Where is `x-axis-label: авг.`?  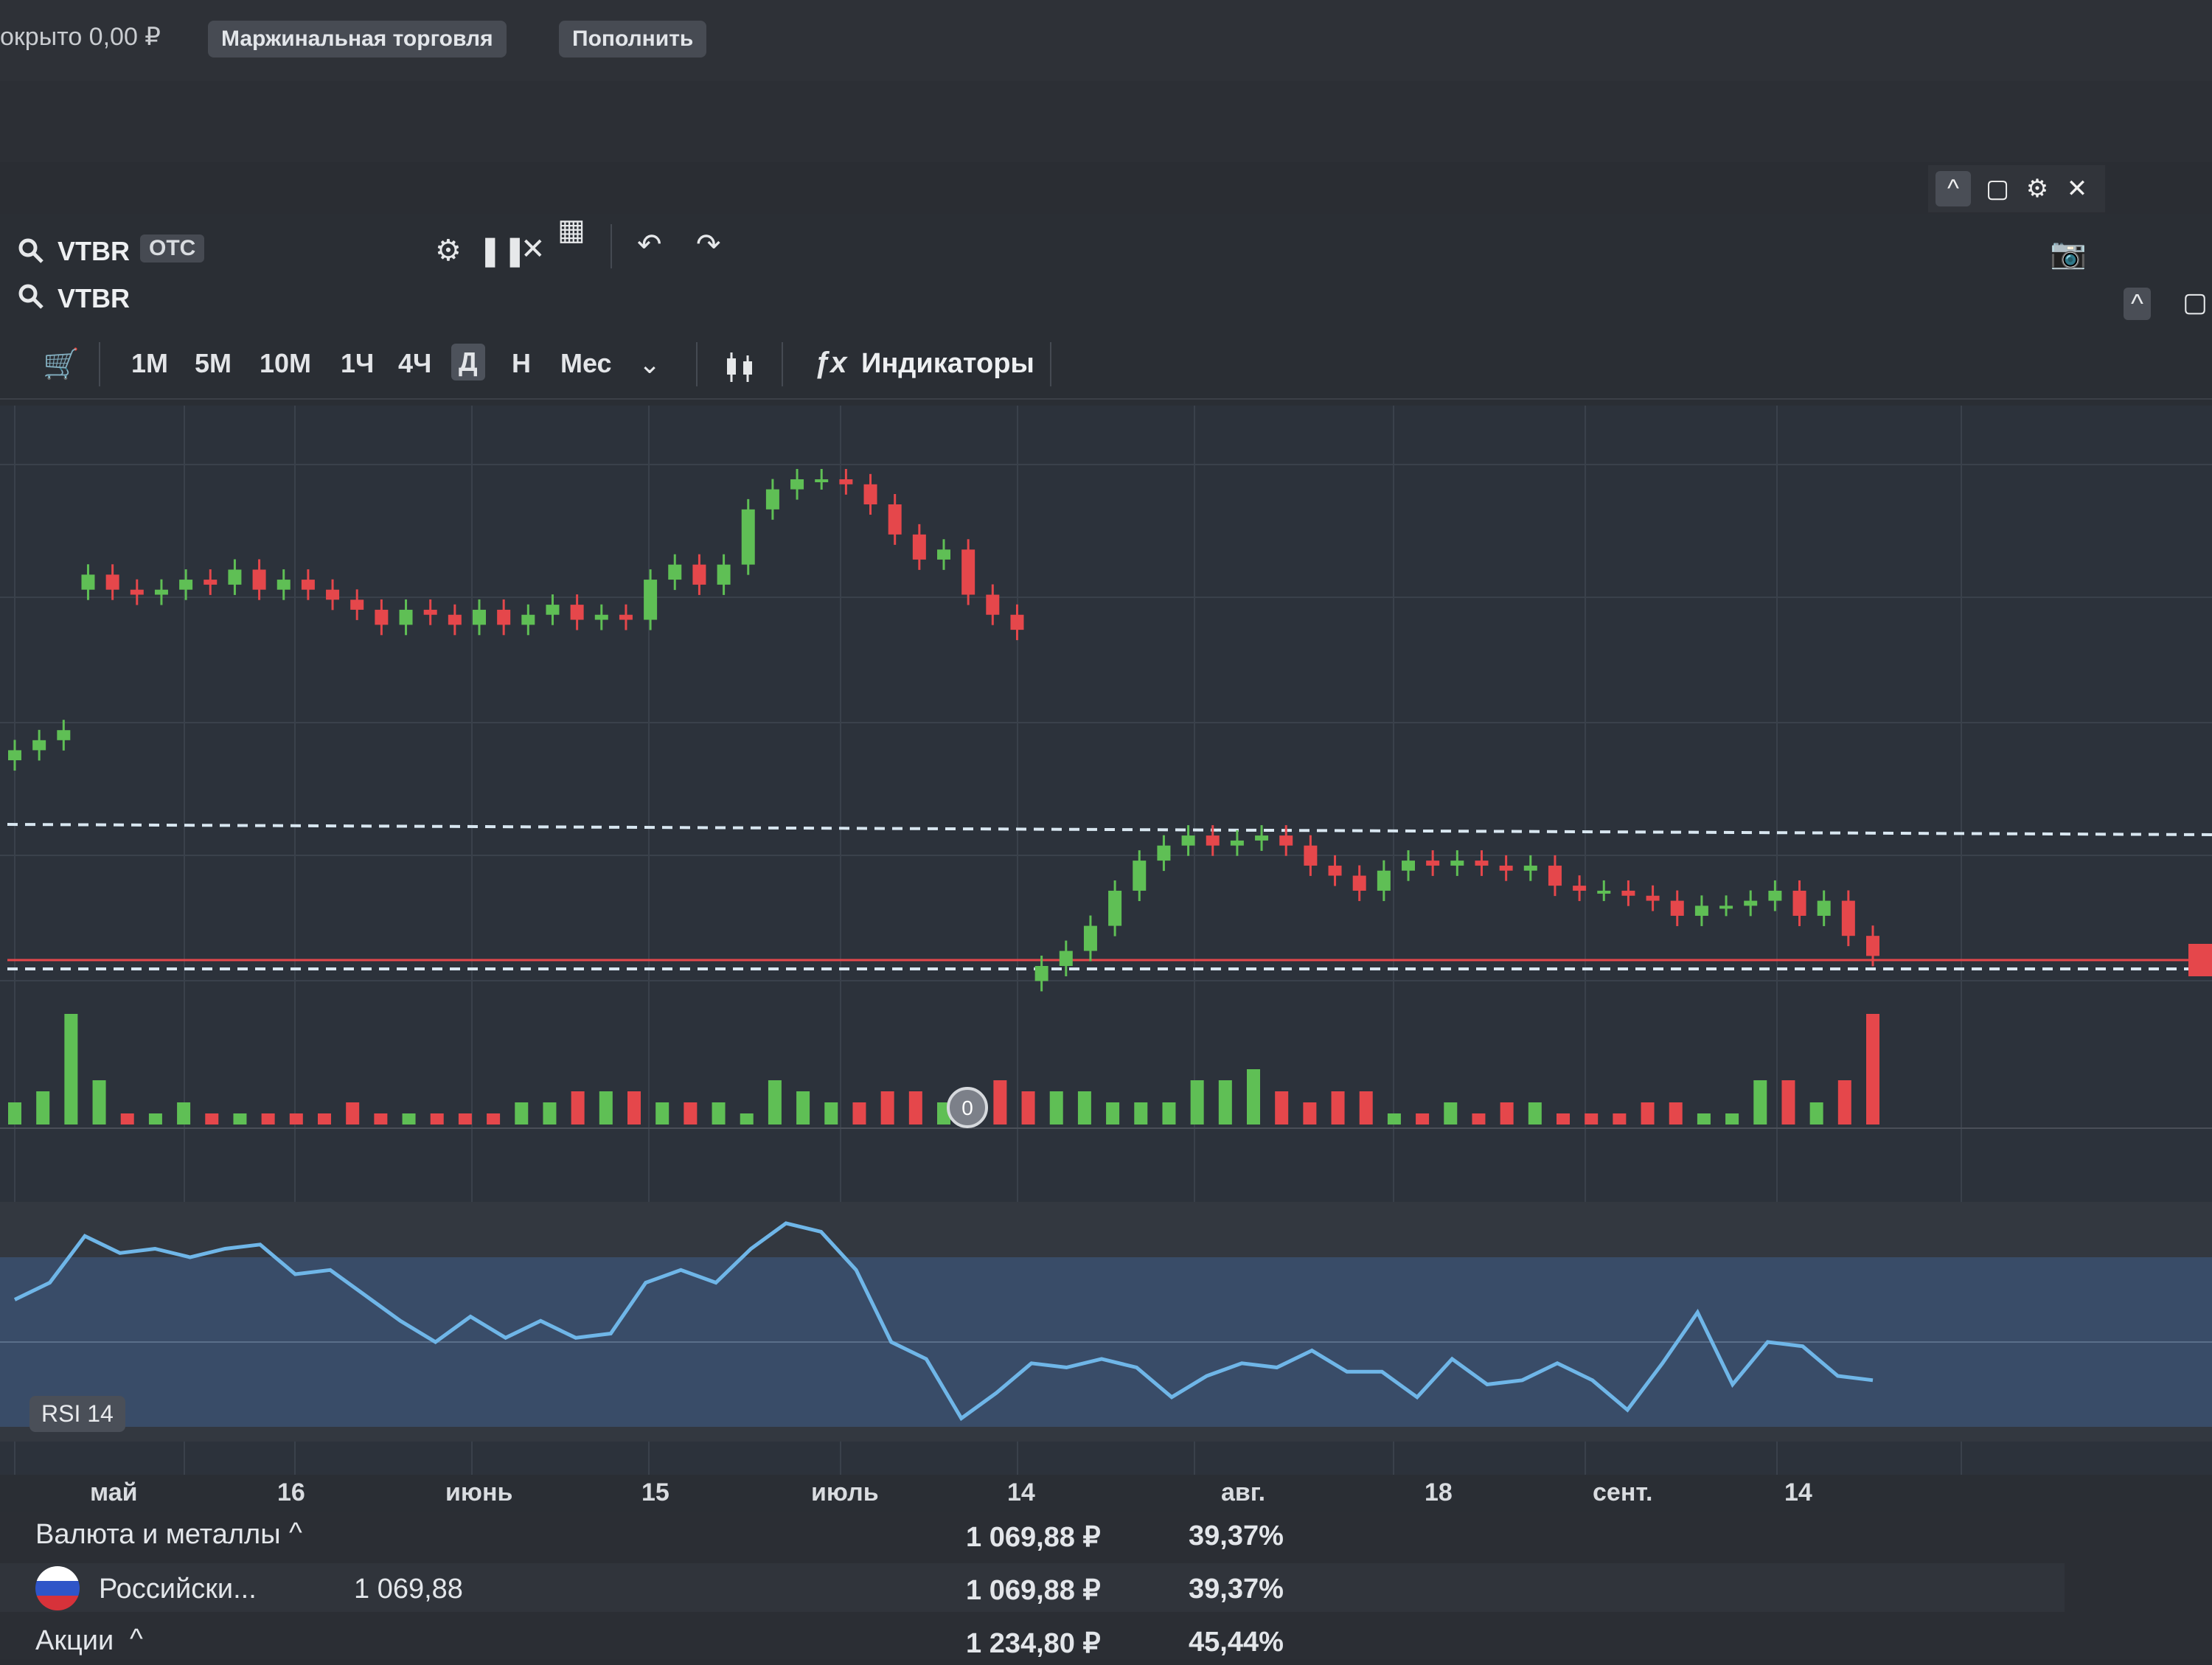 x-axis-label: авг. is located at coordinates (1243, 1492).